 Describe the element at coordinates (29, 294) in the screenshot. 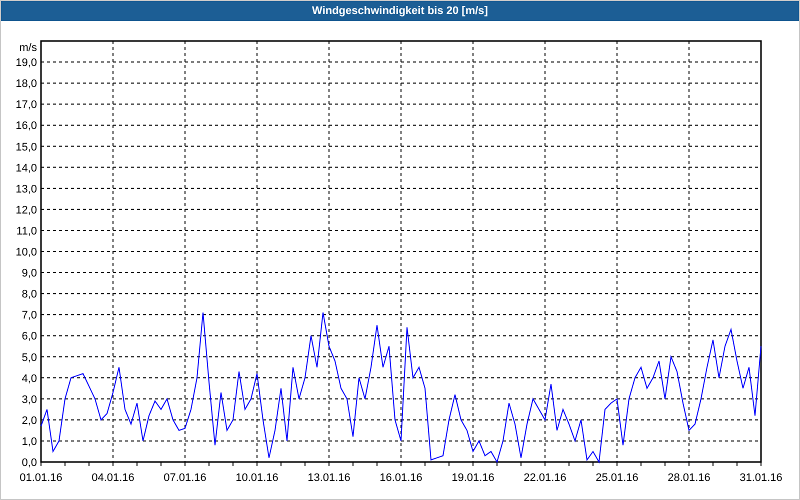

I see `y-tick-label: 8,0` at that location.